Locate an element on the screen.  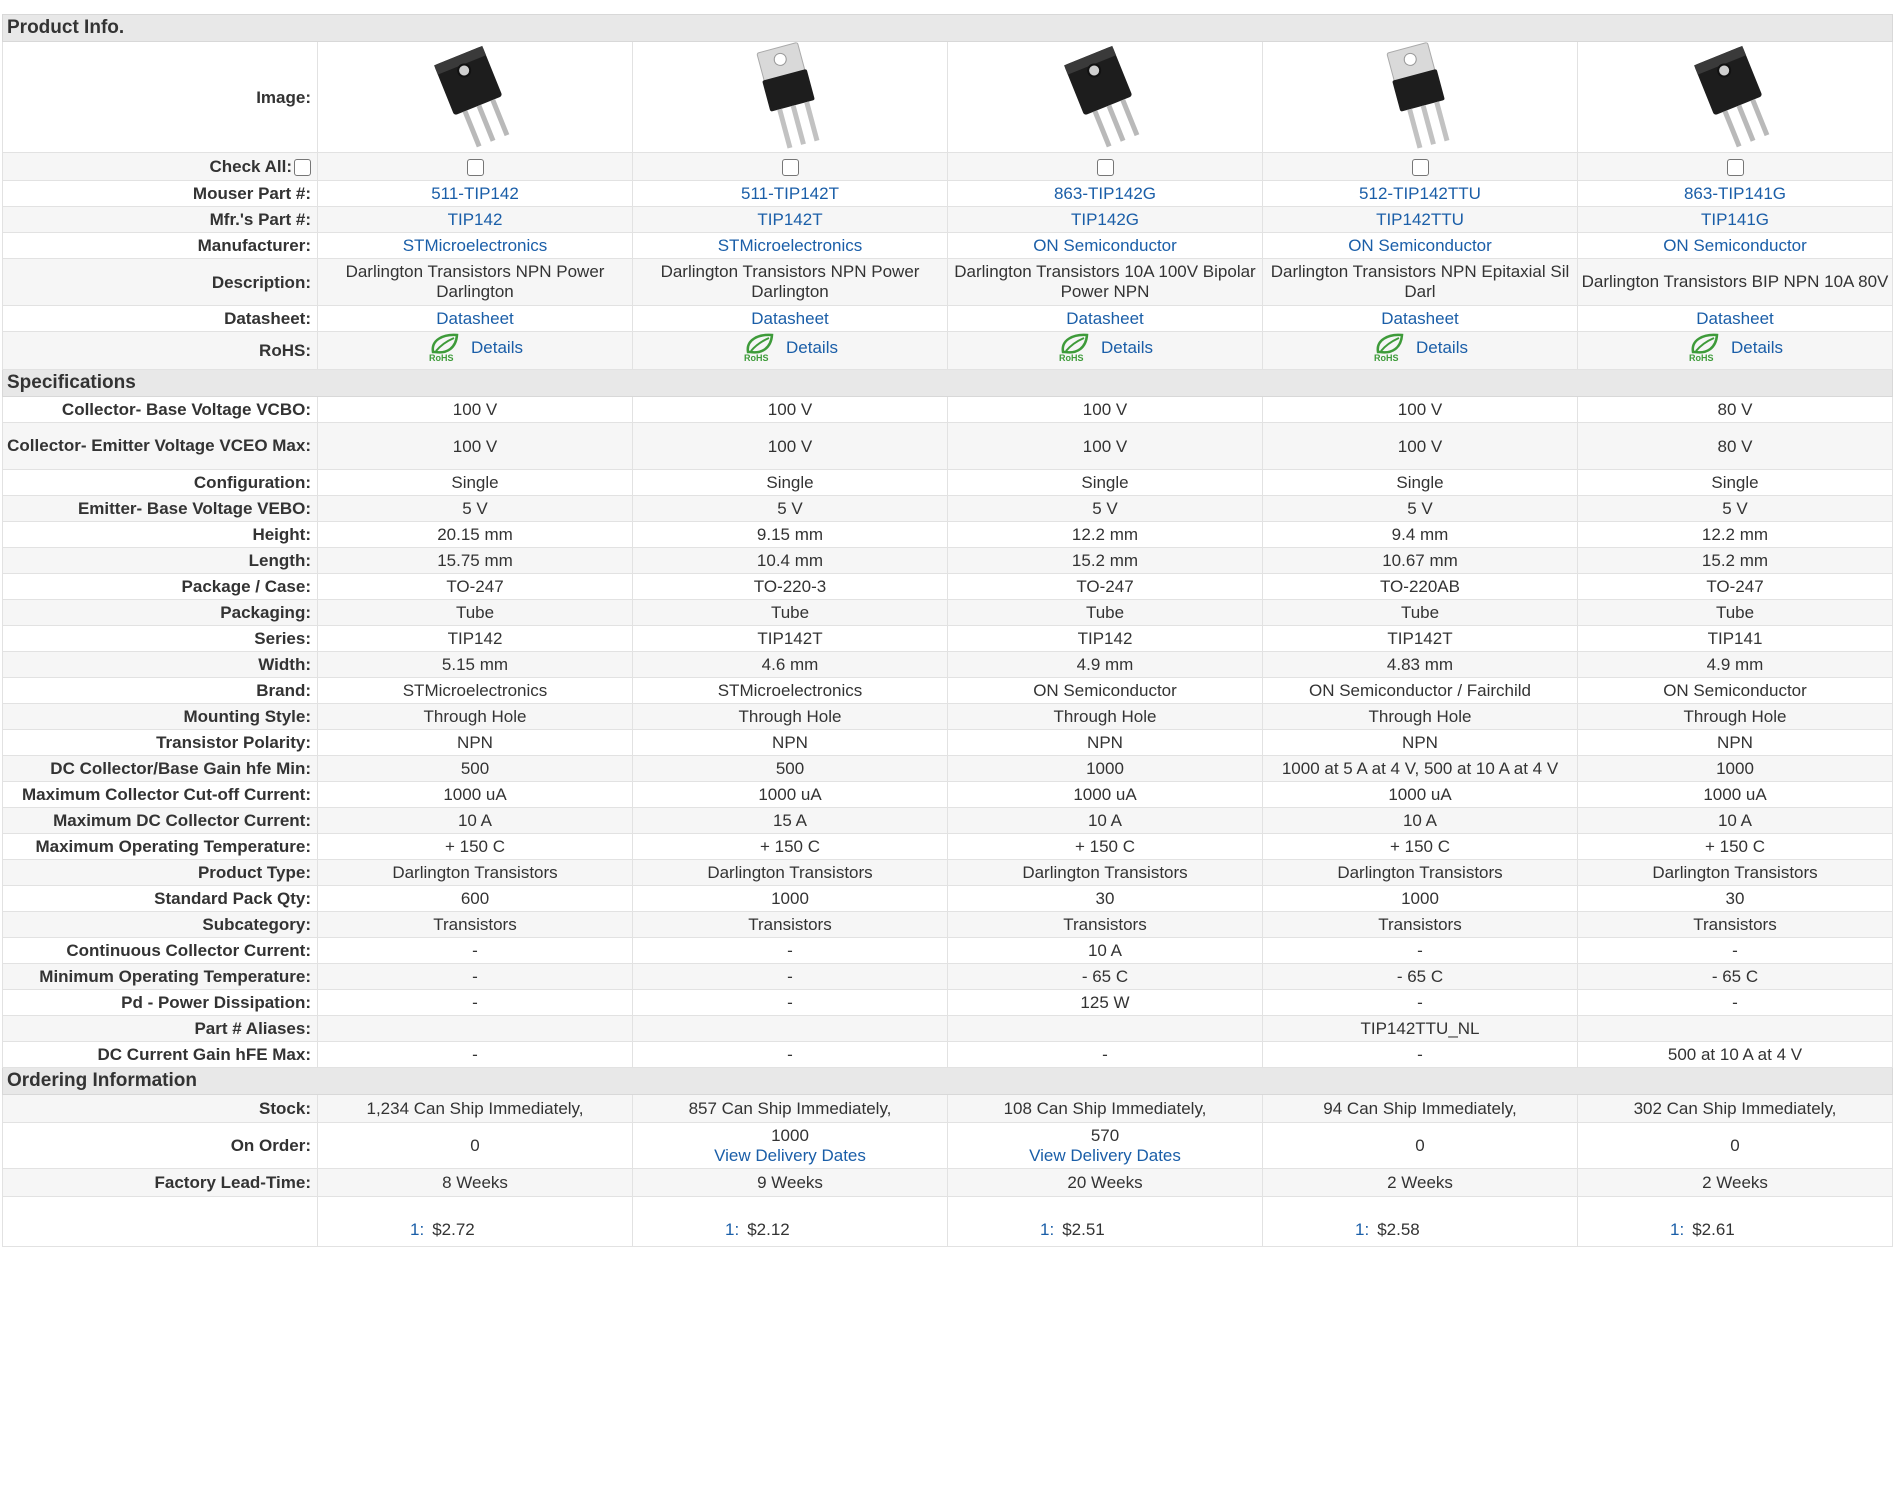
row-manufacturer-cell: ON Semiconductor is located at coordinates (1420, 245).